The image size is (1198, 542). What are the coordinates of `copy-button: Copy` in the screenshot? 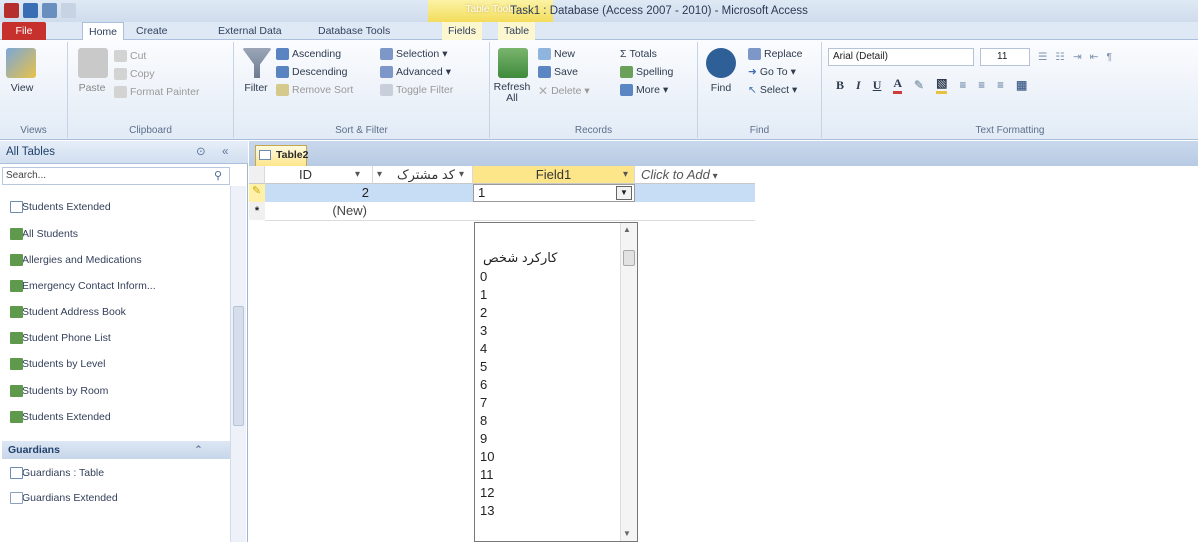 It's located at (134, 74).